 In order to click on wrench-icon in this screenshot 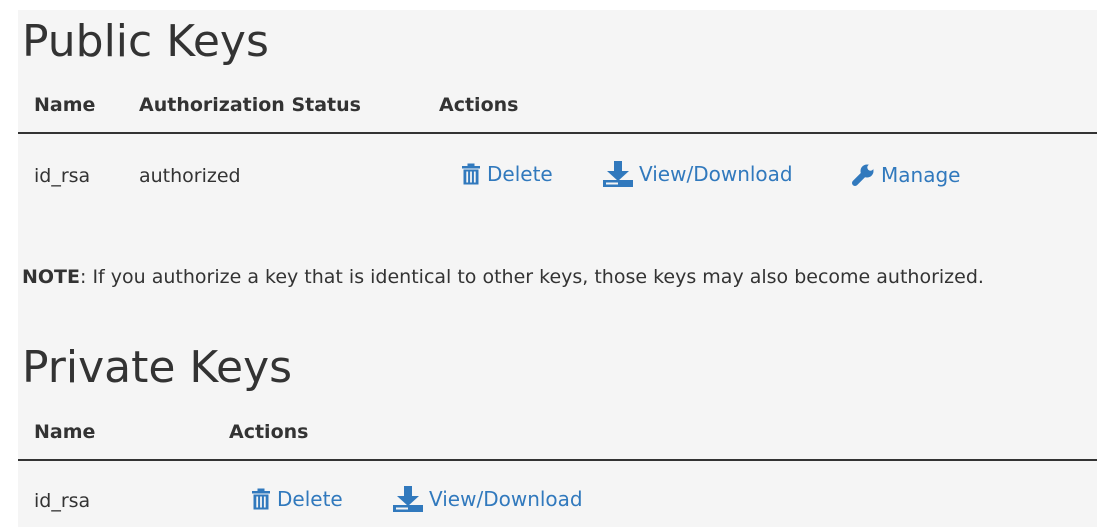, I will do `click(863, 175)`.